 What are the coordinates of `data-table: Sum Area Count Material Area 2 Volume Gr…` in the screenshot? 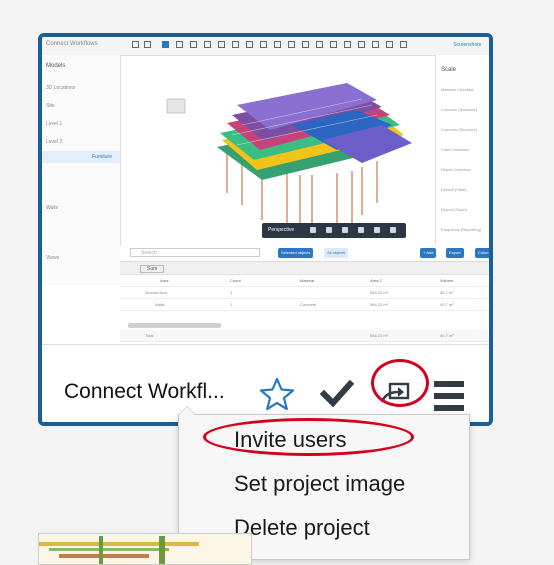 It's located at (304, 303).